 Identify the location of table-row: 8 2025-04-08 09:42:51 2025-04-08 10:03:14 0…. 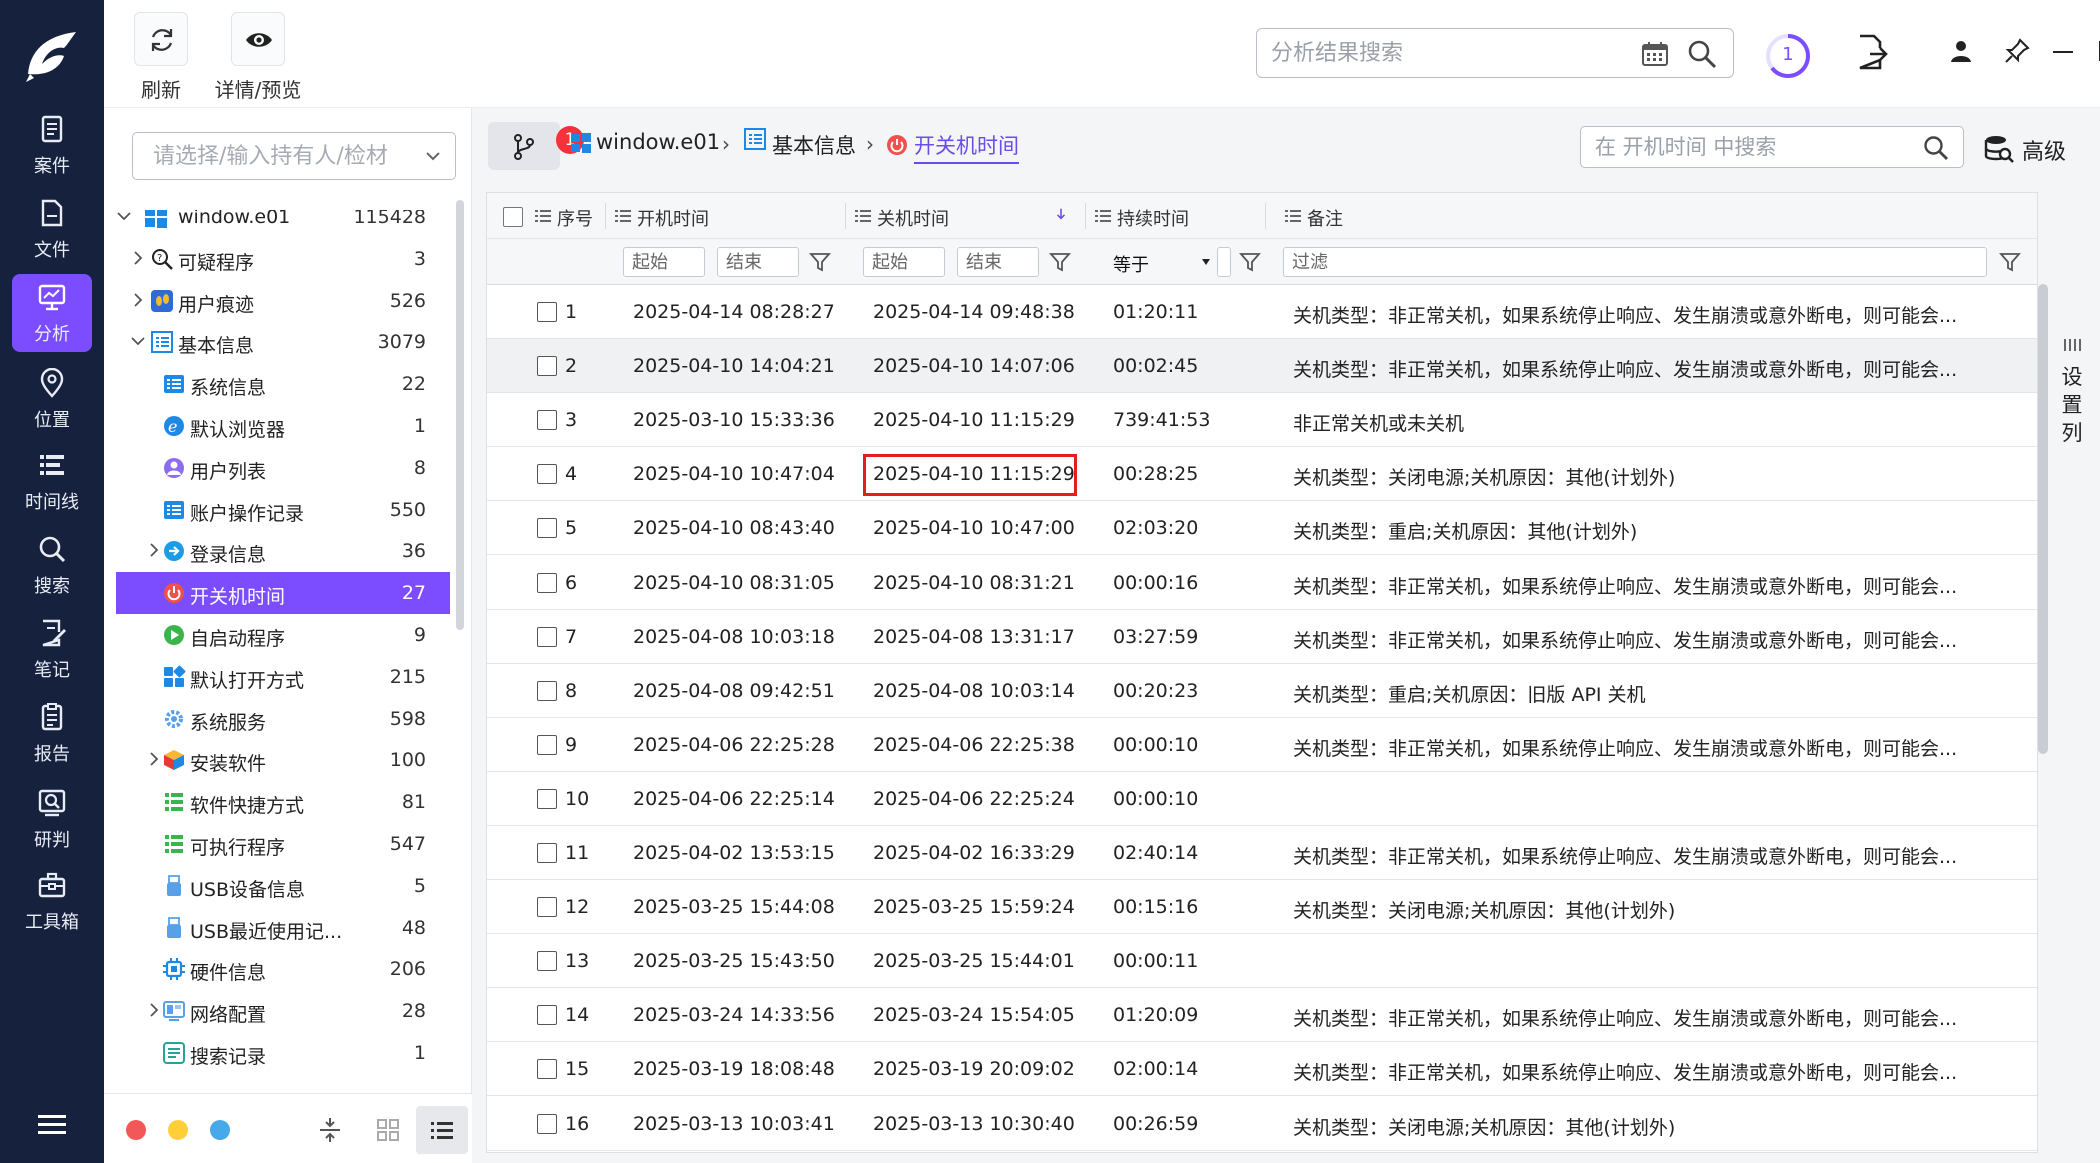
(1262, 691).